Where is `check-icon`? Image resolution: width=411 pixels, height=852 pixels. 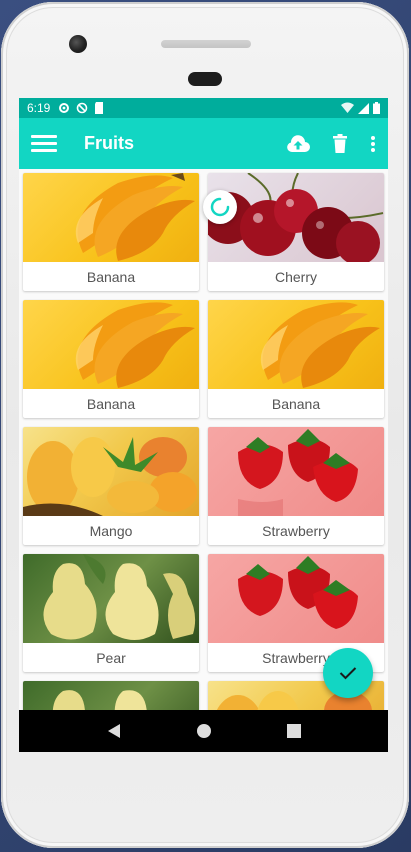 check-icon is located at coordinates (348, 673).